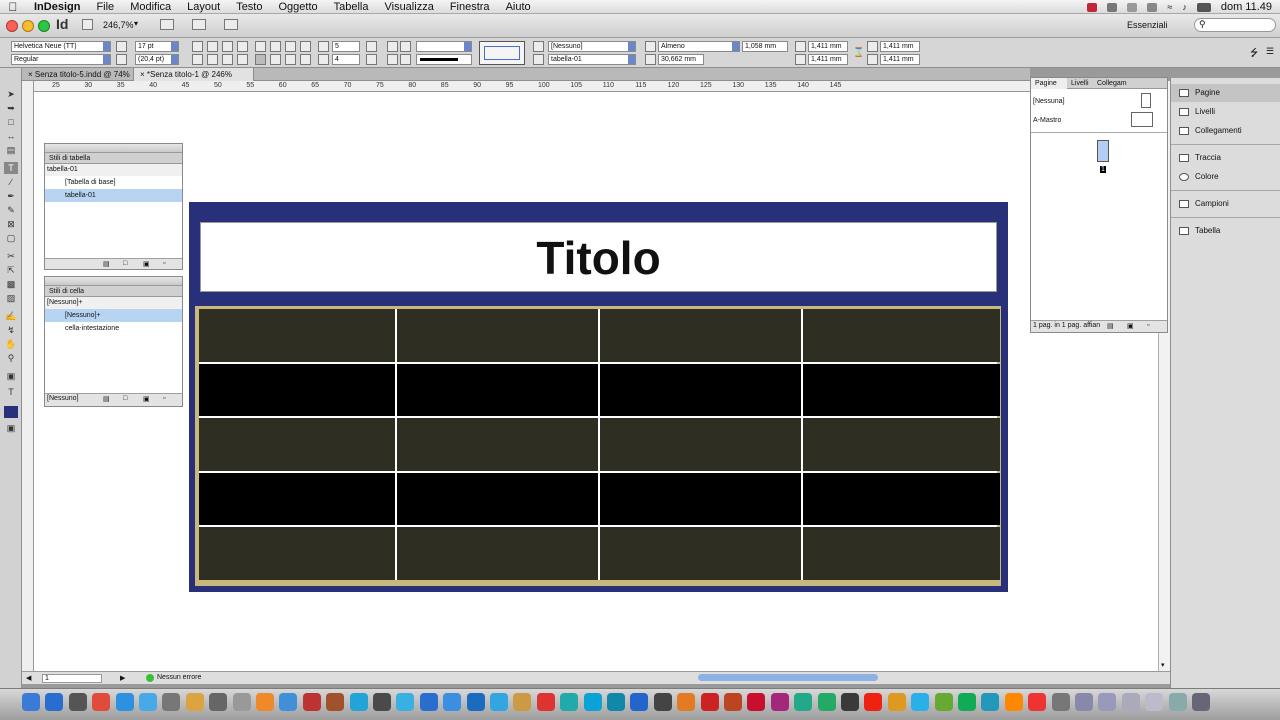  I want to click on rectangle-tool-icon: ▢, so click(11, 238).